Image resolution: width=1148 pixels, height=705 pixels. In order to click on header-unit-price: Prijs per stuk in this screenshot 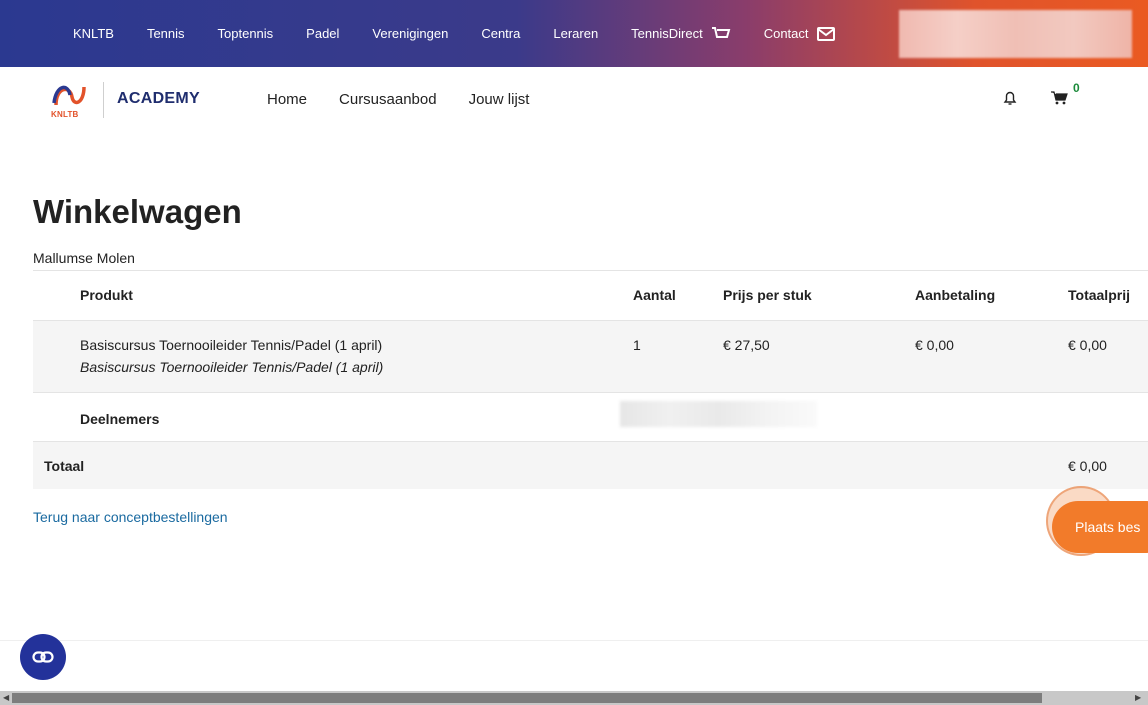, I will do `click(767, 295)`.